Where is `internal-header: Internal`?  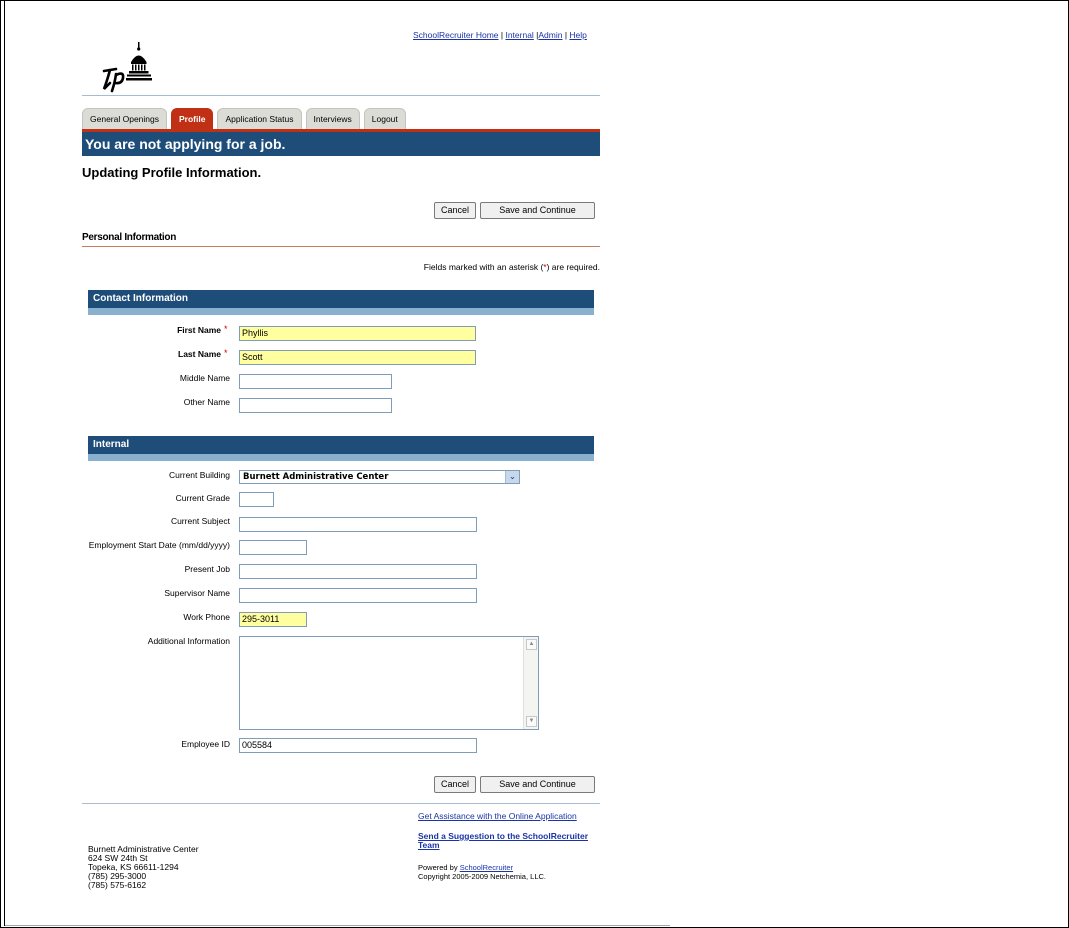 internal-header: Internal is located at coordinates (341, 445).